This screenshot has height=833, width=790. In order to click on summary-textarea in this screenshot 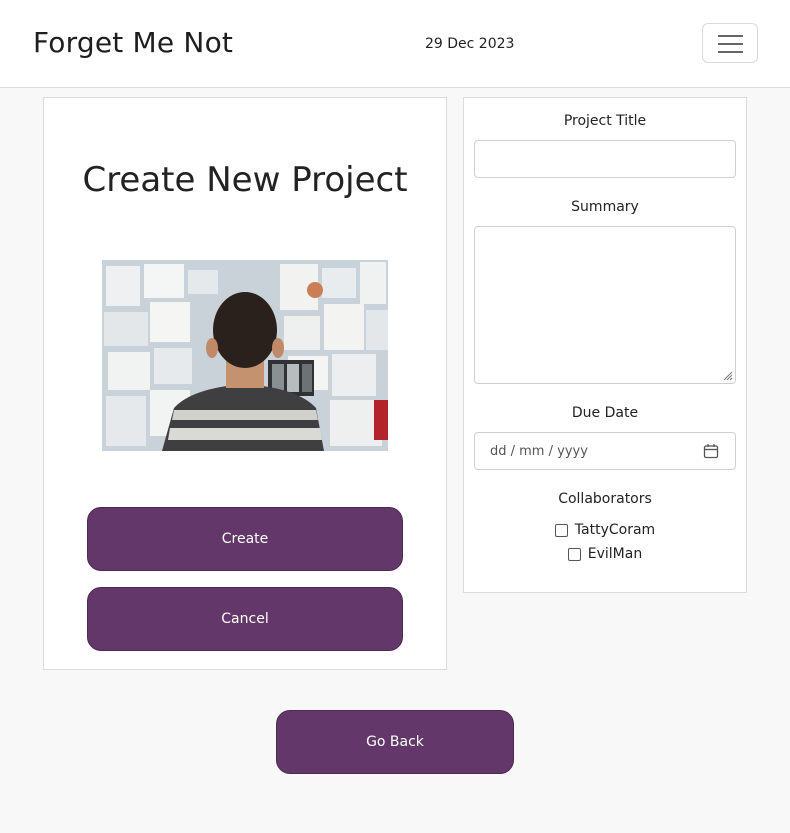, I will do `click(605, 305)`.